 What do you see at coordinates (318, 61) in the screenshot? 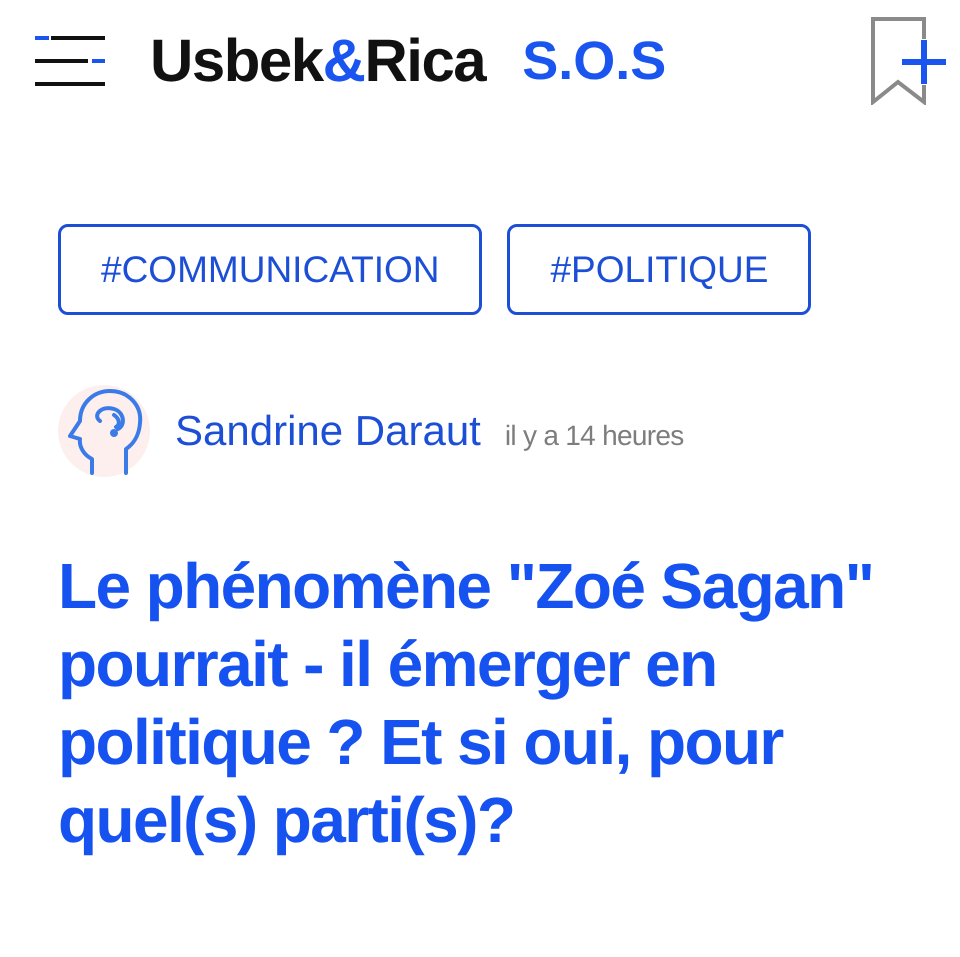
I see `site-logo: Usbek&Rica` at bounding box center [318, 61].